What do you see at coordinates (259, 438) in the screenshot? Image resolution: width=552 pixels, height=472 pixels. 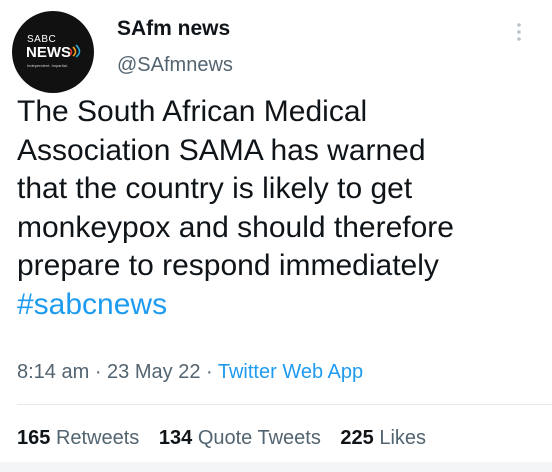 I see `quote-tweets-label: Quote Tweets` at bounding box center [259, 438].